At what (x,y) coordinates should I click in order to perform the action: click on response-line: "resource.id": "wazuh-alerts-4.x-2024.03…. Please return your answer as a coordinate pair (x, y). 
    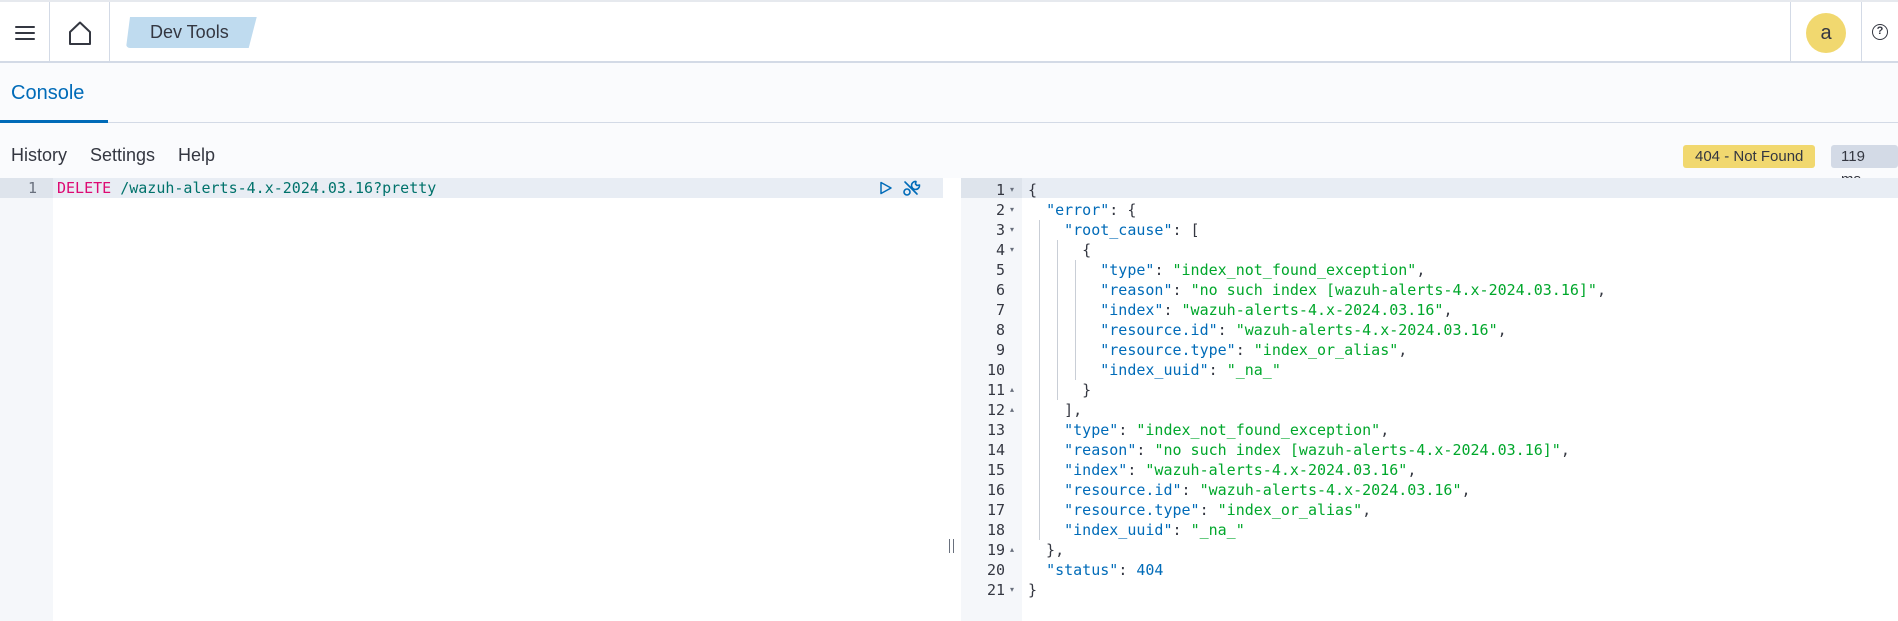
    Looking at the image, I should click on (1249, 490).